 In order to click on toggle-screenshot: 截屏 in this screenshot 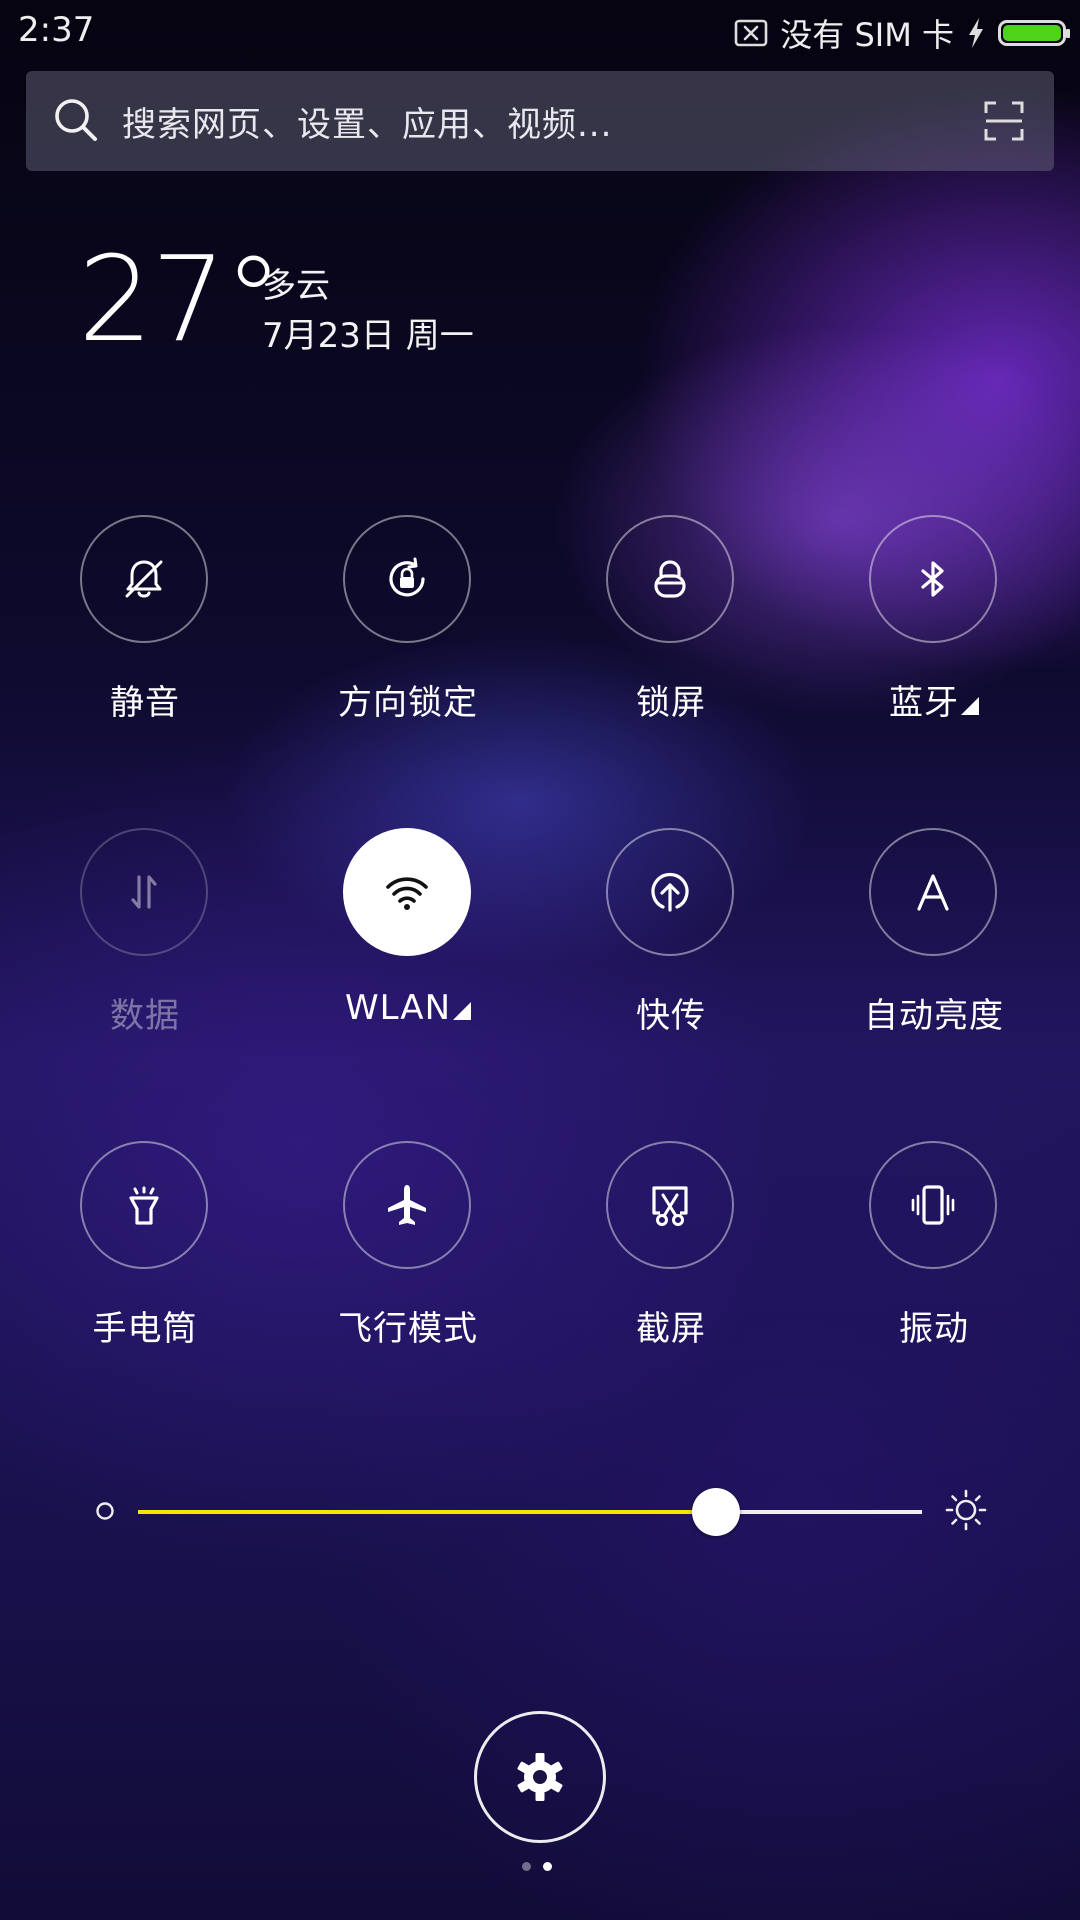, I will do `click(671, 1251)`.